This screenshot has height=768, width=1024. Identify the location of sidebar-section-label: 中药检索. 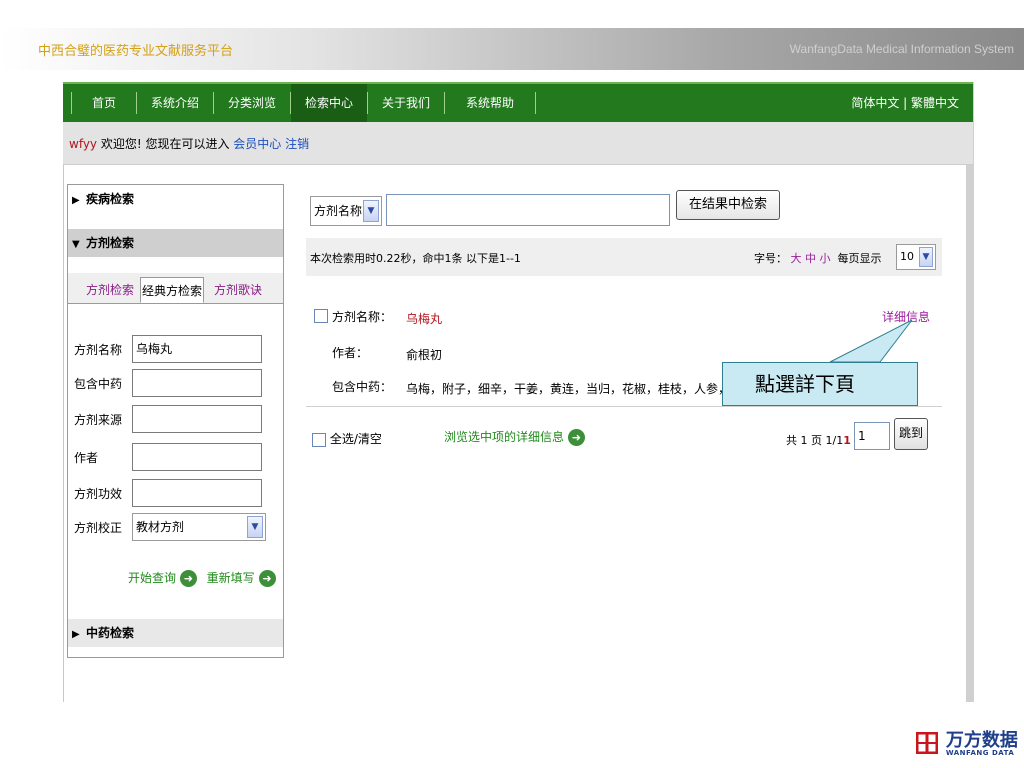
(110, 633).